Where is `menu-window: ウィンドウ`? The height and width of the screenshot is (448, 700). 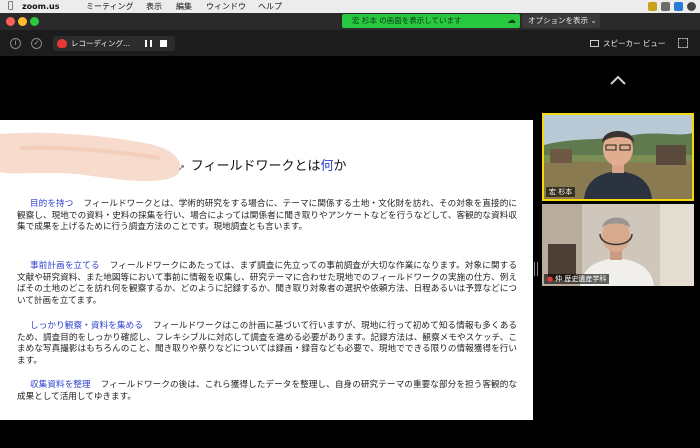 menu-window: ウィンドウ is located at coordinates (226, 6).